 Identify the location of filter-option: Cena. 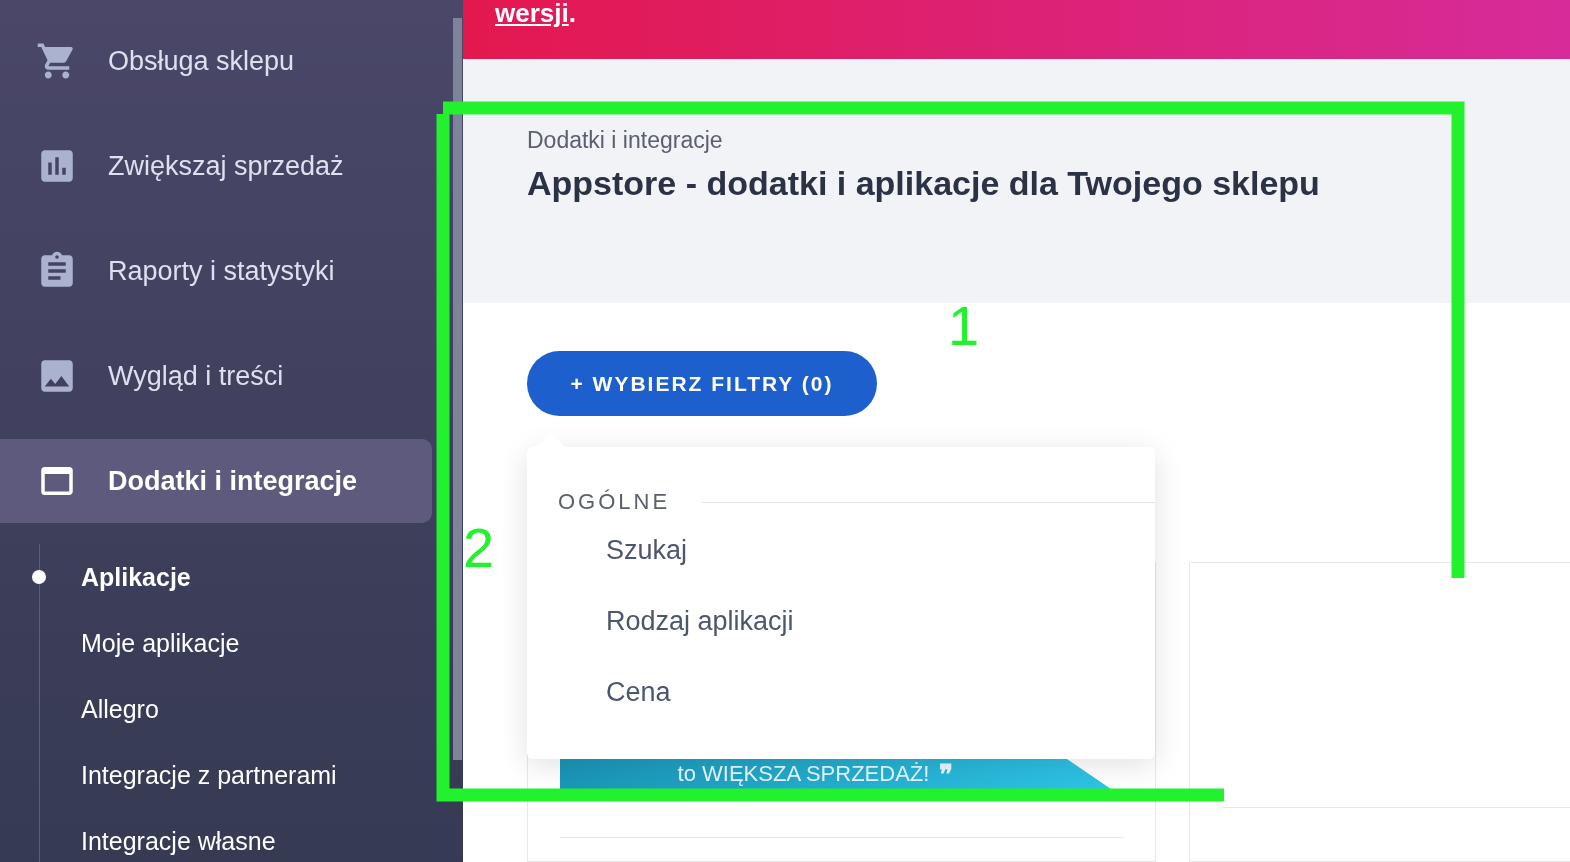
(880, 692).